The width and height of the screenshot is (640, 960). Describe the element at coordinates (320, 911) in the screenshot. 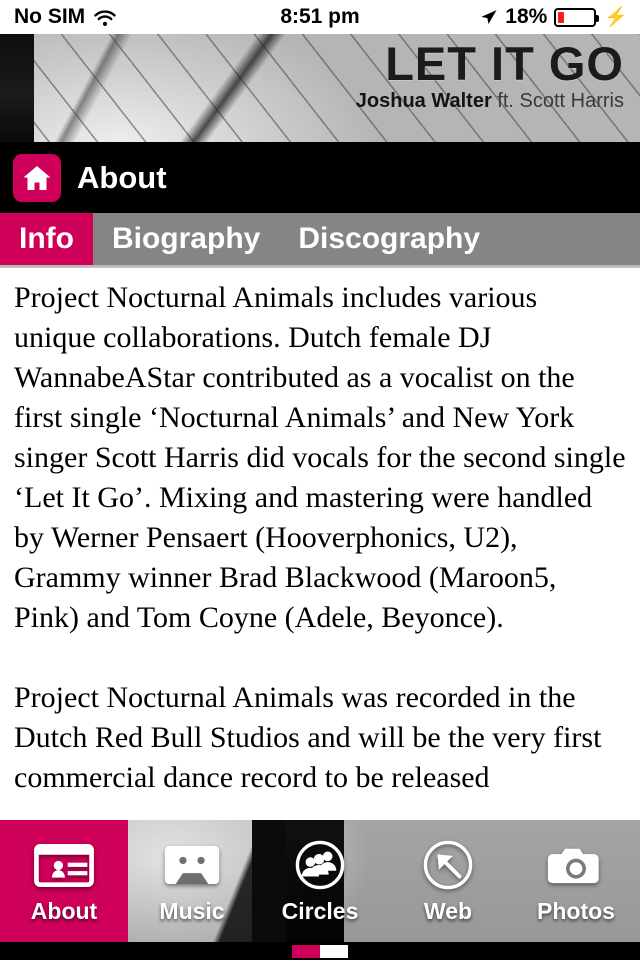

I see `bottom-tab-label: Circles` at that location.